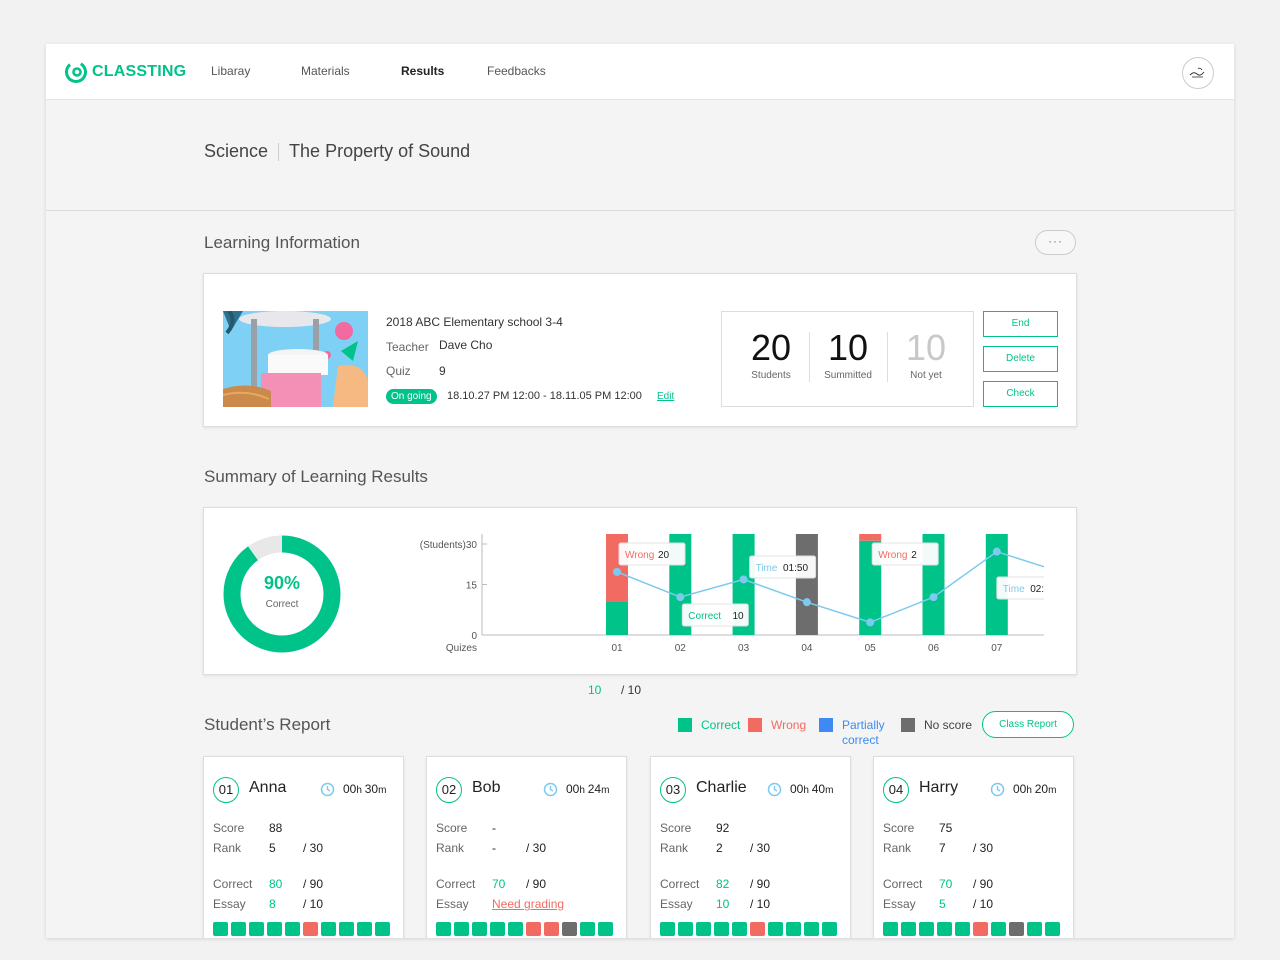 The width and height of the screenshot is (1280, 960). What do you see at coordinates (516, 71) in the screenshot?
I see `nav-feedbacks: Feedbacks` at bounding box center [516, 71].